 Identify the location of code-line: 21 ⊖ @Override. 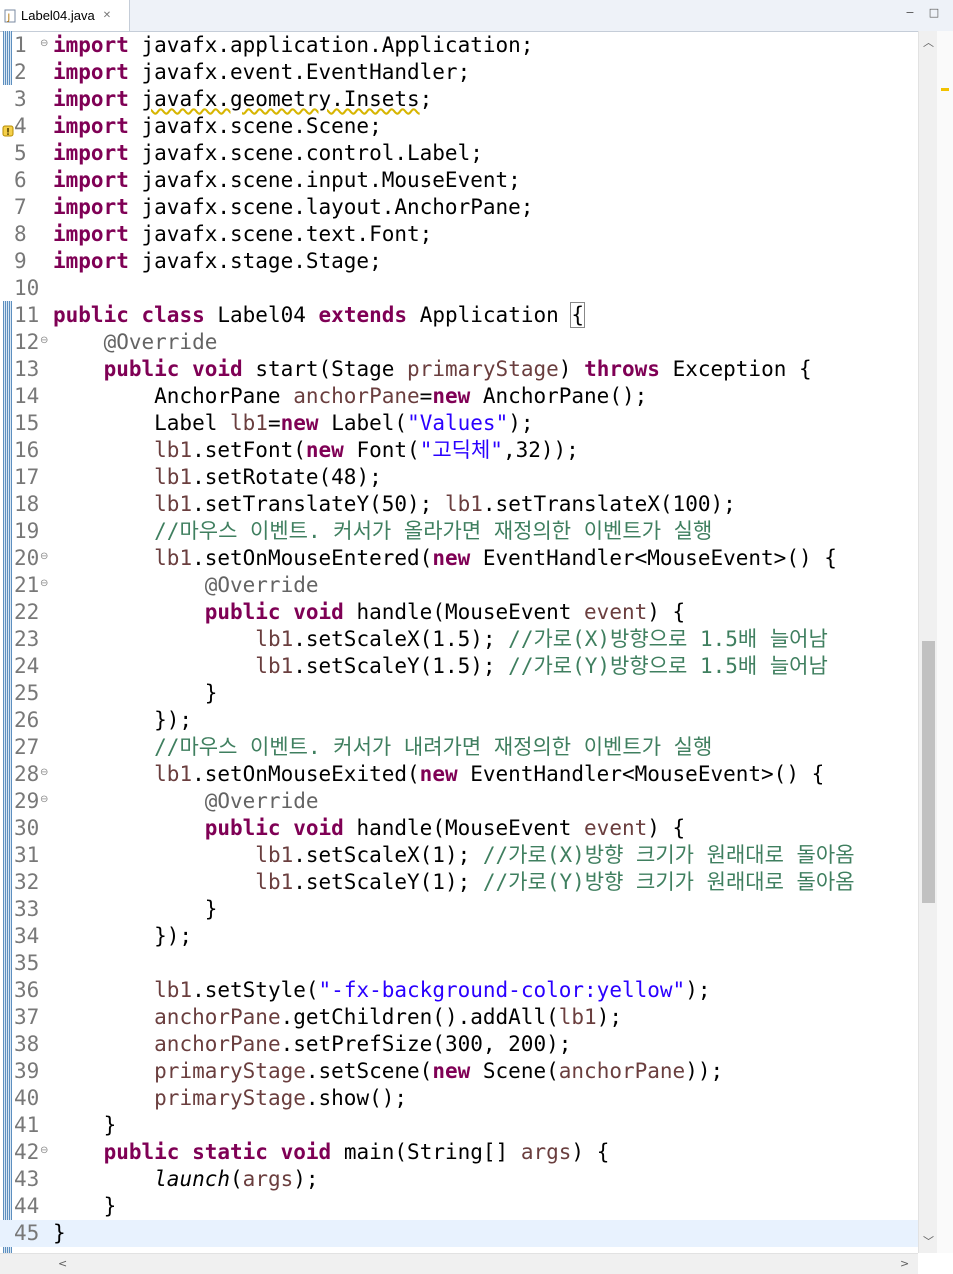
(459, 585).